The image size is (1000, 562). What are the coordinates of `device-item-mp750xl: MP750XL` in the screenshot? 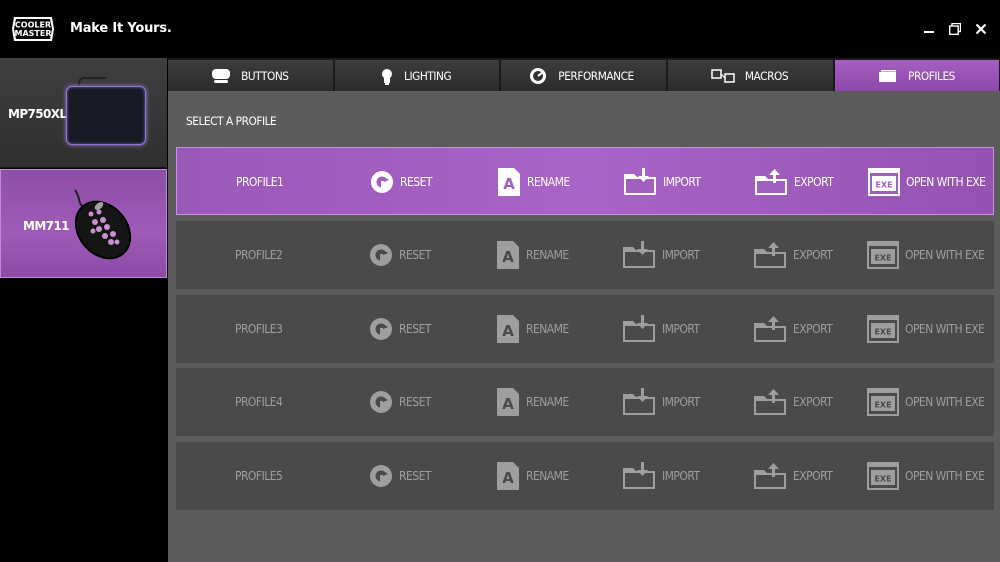 It's located at (83, 113).